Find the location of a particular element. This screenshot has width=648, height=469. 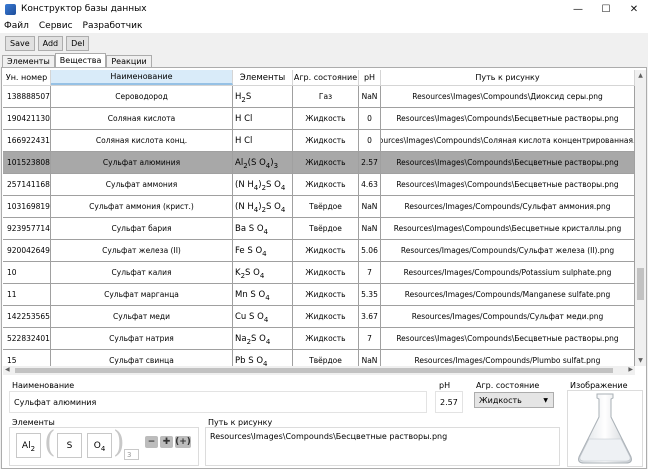

cell-name: Сульфат аммония (крист.) is located at coordinates (142, 206).